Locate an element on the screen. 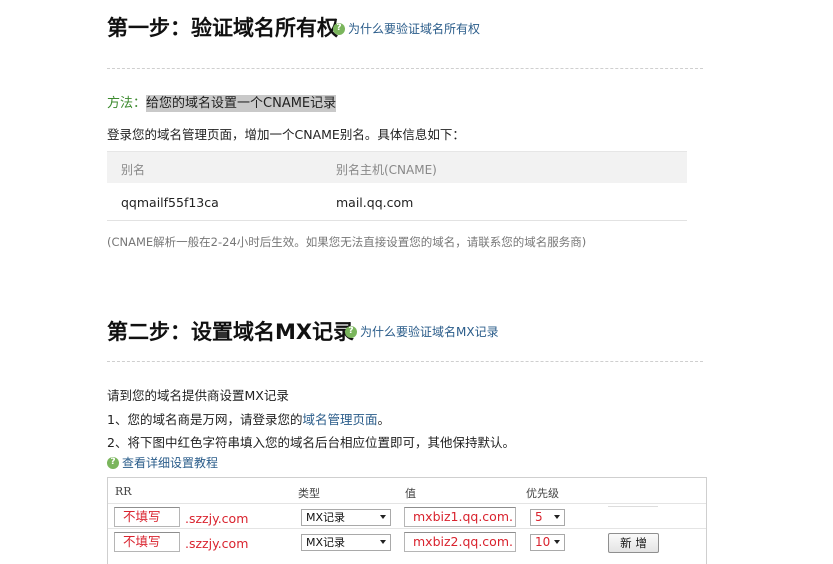 This screenshot has height=564, width=833. step2-line2: 1、您的域名商是万网，请登录您的域名管理页面。 is located at coordinates (248, 418).